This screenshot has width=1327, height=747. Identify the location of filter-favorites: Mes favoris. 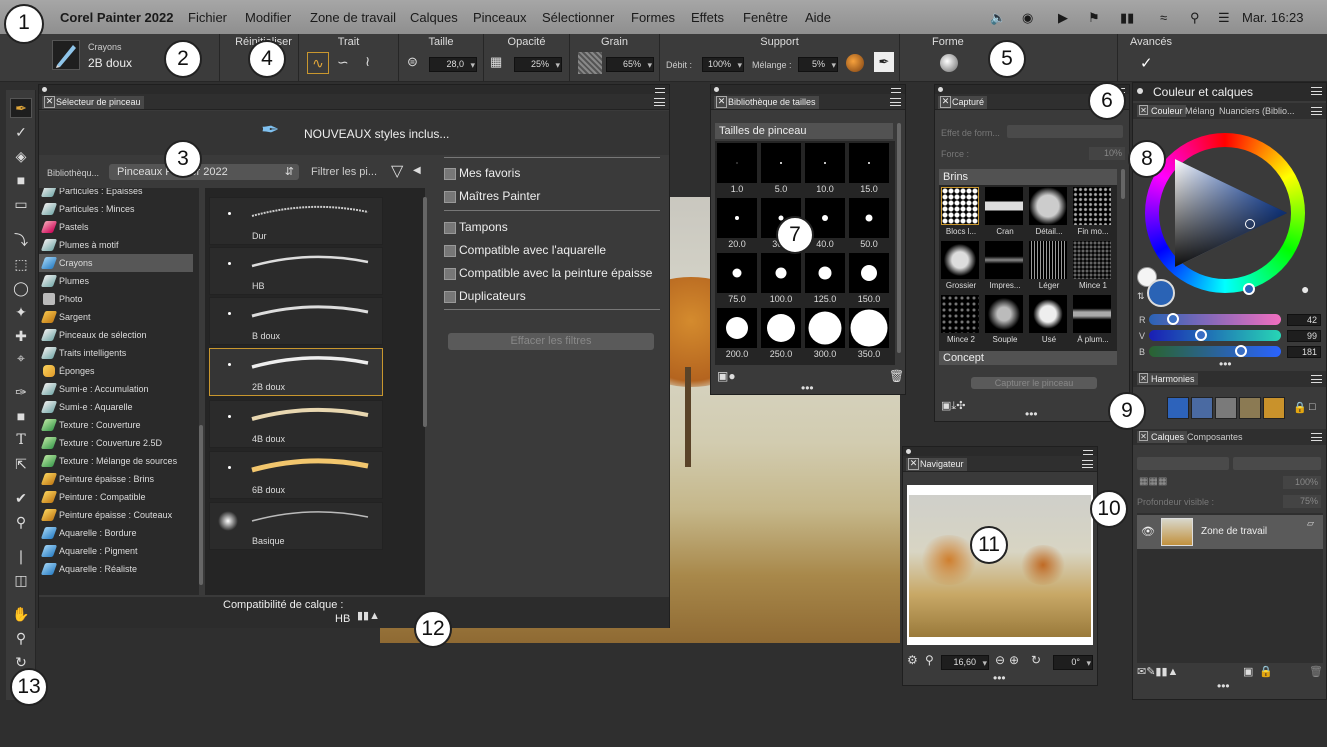
(482, 173).